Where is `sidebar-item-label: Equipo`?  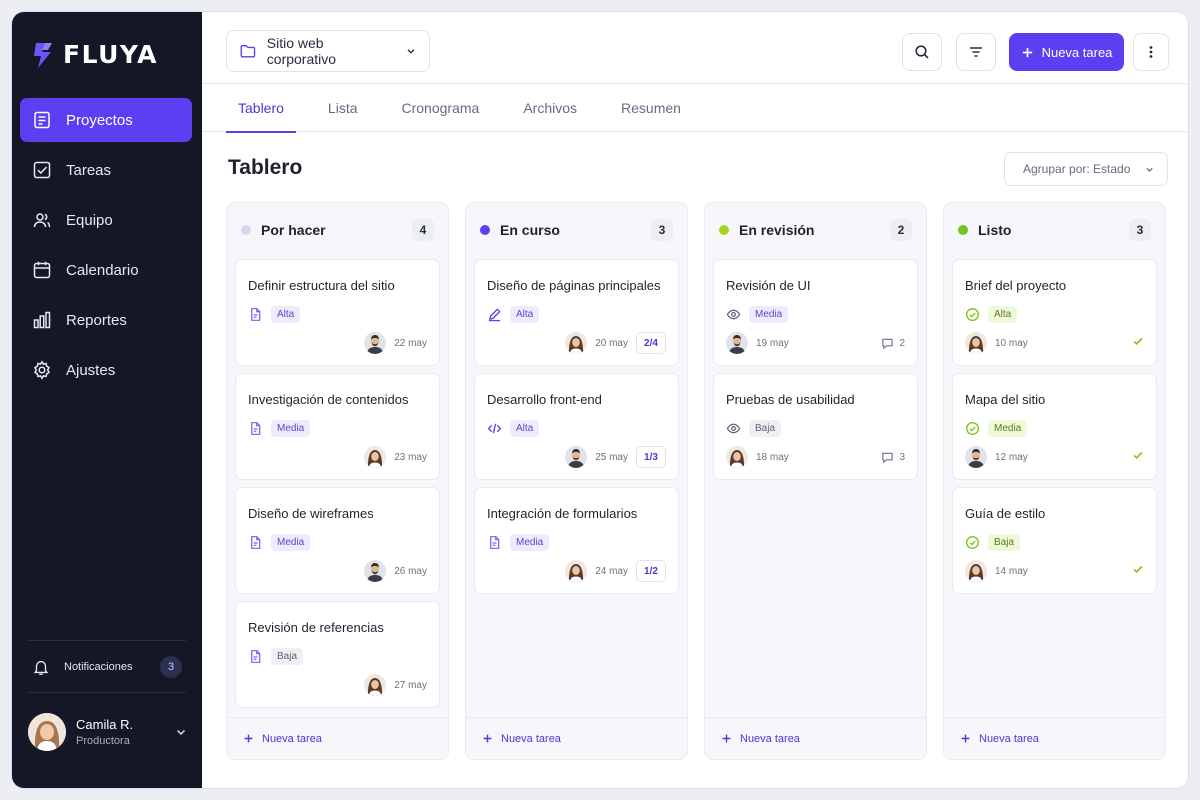 sidebar-item-label: Equipo is located at coordinates (89, 220).